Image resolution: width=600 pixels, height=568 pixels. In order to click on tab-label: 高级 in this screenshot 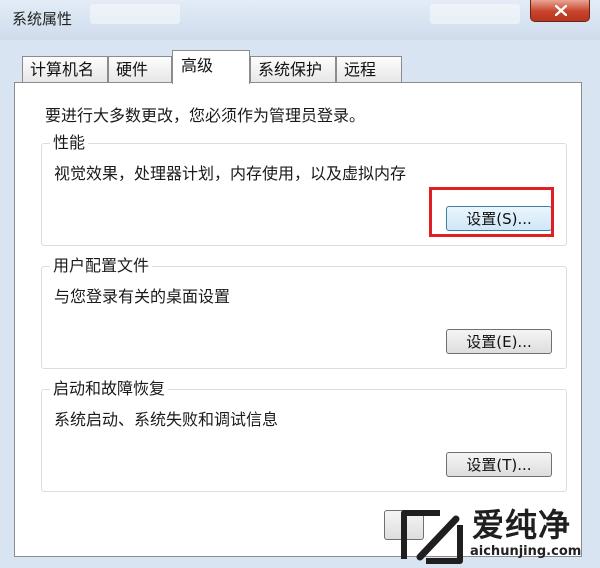, I will do `click(197, 65)`.